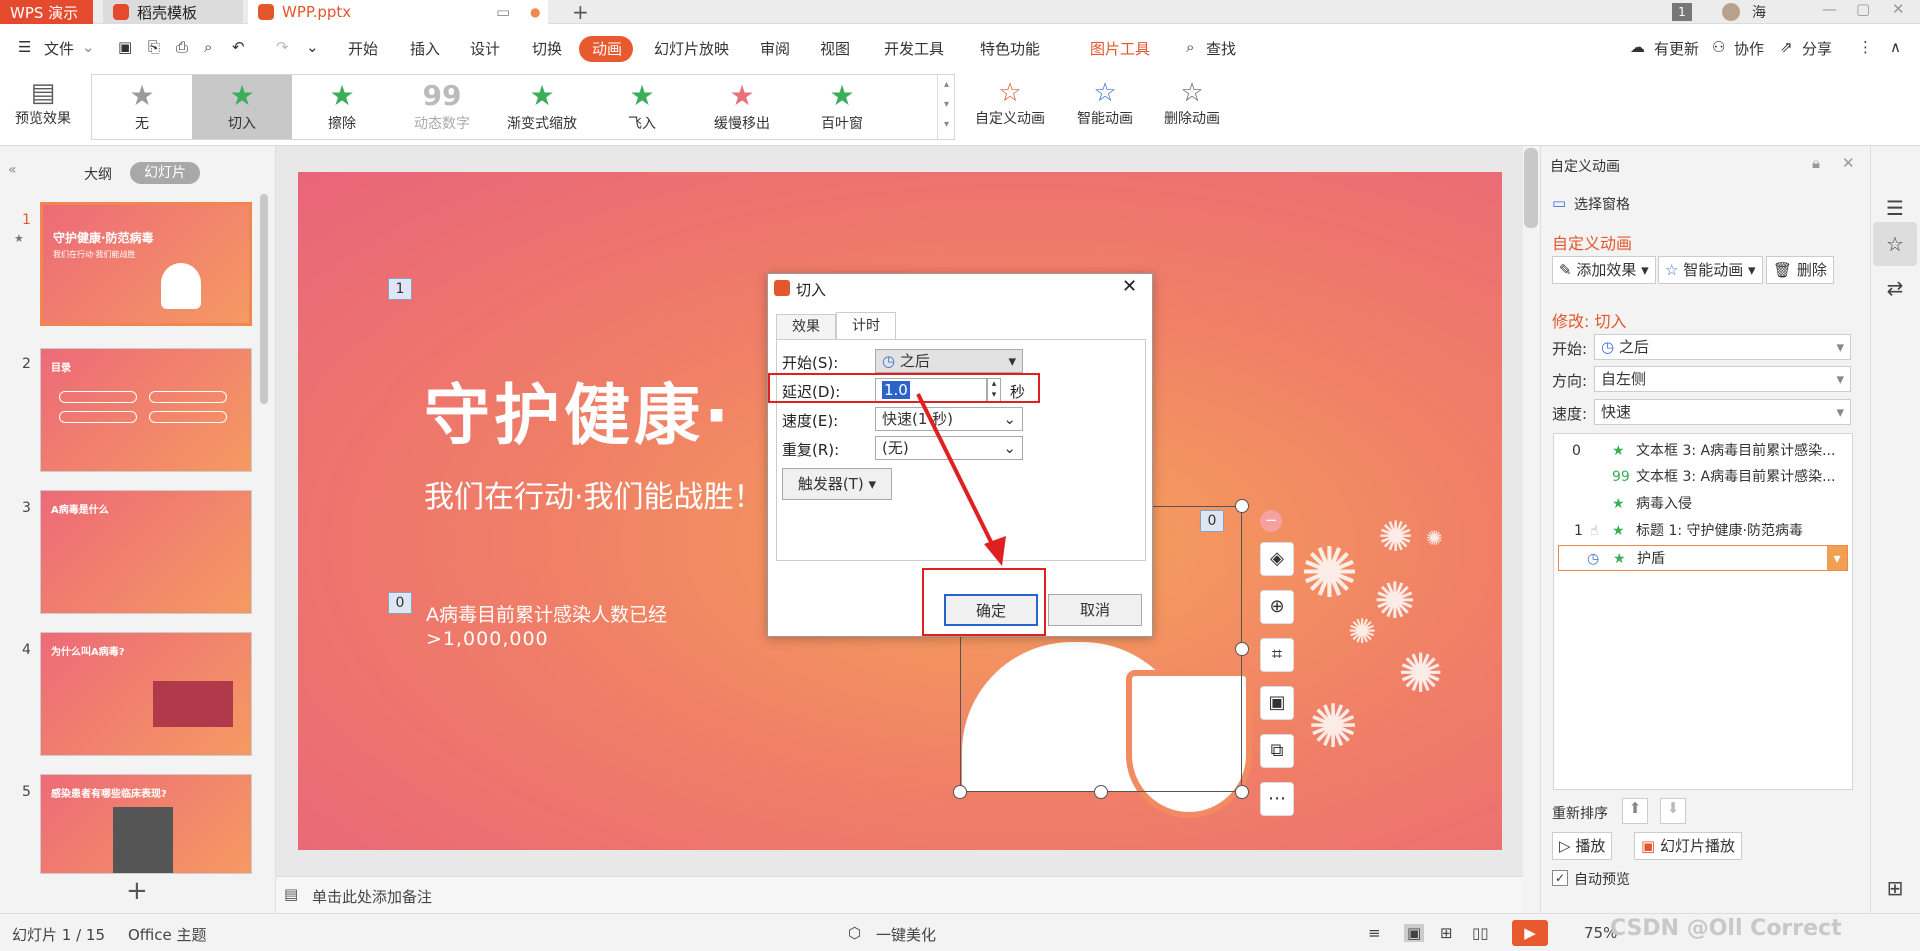 Image resolution: width=1920 pixels, height=951 pixels. Describe the element at coordinates (485, 48) in the screenshot. I see `menu-design: 设计` at that location.